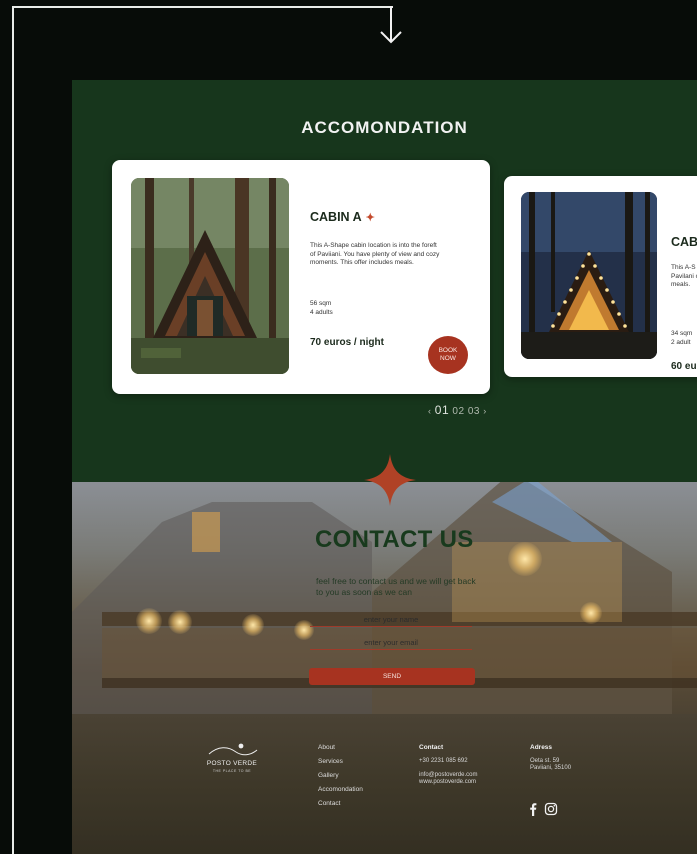  Describe the element at coordinates (551, 768) in the screenshot. I see `footer-city: Paviiani, 35100` at that location.